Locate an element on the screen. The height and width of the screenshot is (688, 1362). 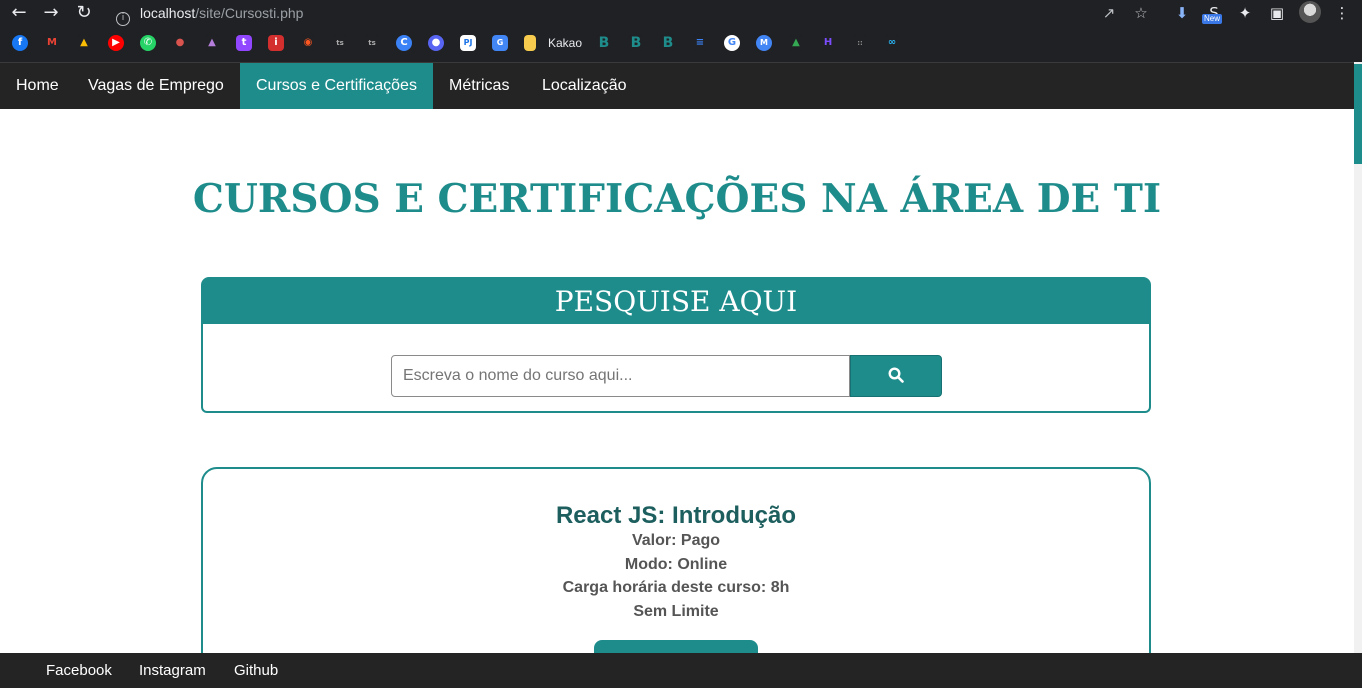
menu-kebab-icon: ⋮ is located at coordinates (1342, 13).